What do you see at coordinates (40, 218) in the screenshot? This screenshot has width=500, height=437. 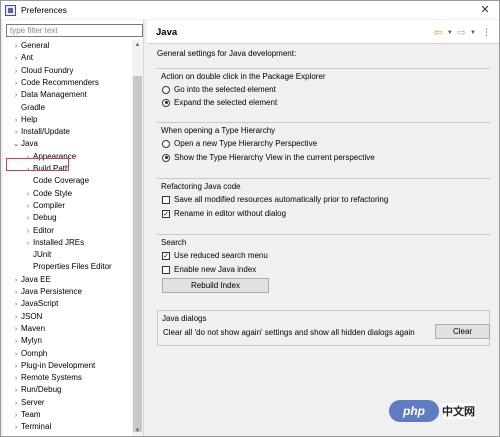 I see `tree-item-debug: › Debug` at bounding box center [40, 218].